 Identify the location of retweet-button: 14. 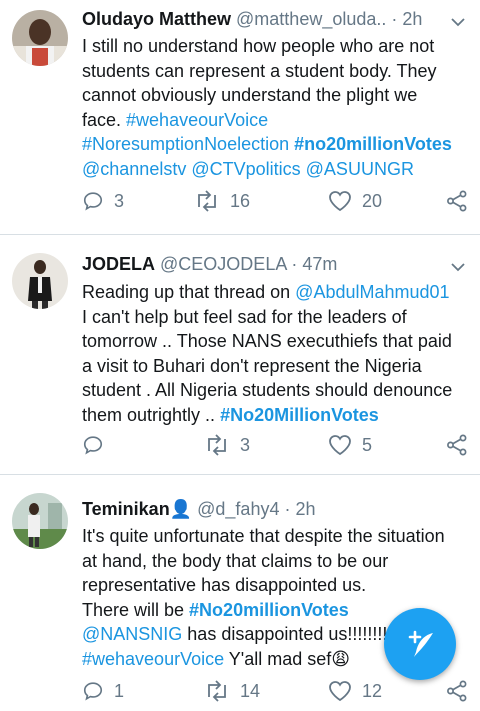
(232, 691).